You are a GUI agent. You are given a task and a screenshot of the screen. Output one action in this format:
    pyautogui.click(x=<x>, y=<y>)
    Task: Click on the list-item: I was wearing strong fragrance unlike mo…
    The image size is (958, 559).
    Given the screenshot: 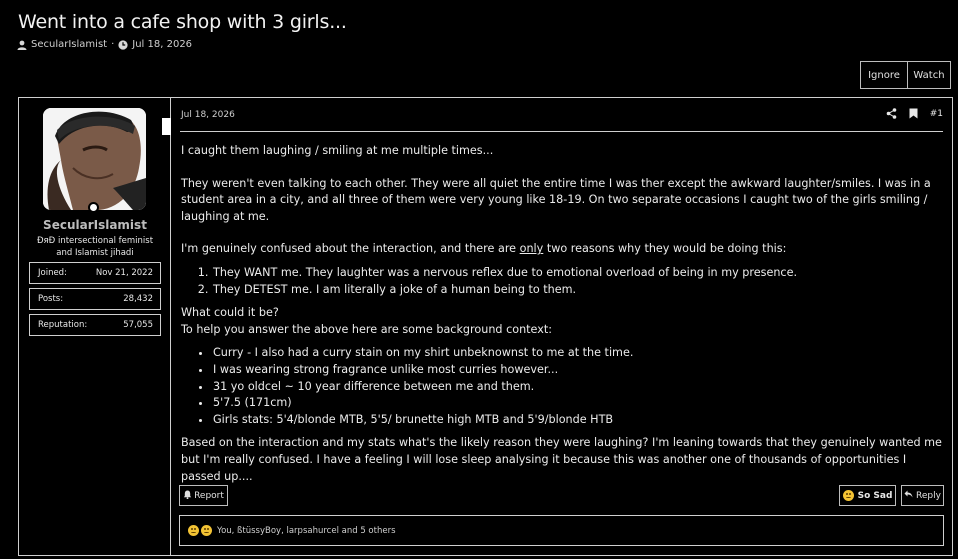 What is the action you would take?
    pyautogui.click(x=579, y=370)
    